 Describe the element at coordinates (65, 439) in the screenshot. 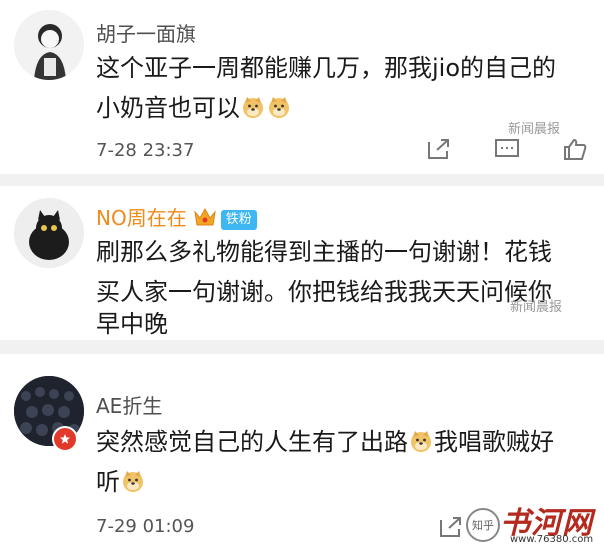

I see `vip-badge-icon` at that location.